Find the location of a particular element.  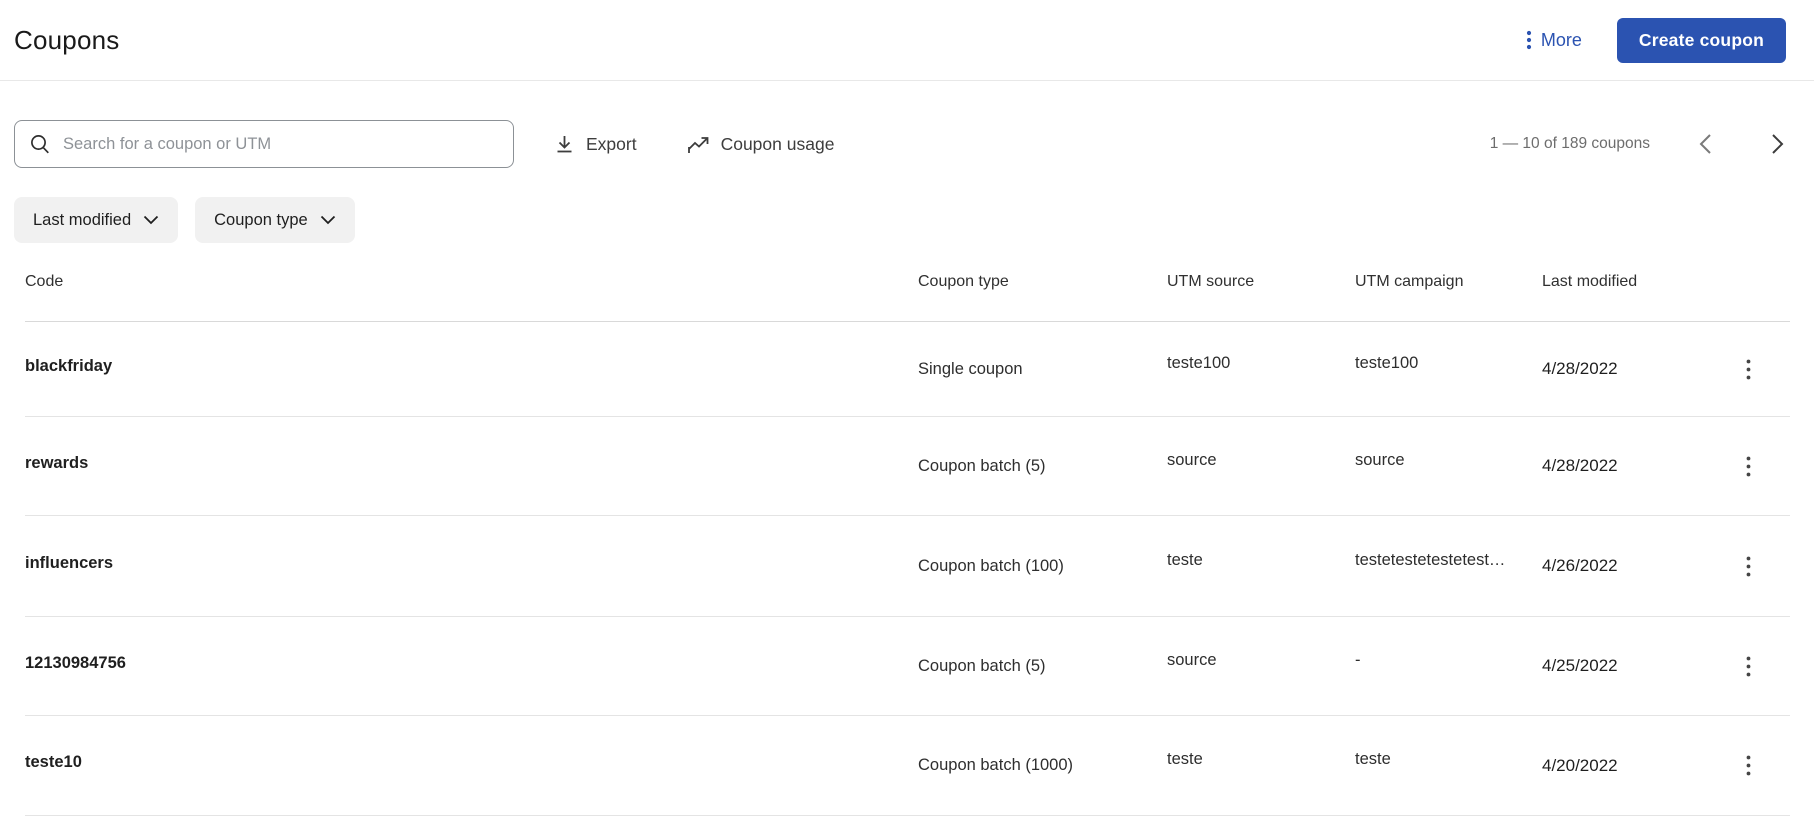

column-header-coupon-type: Coupon type is located at coordinates (963, 281).